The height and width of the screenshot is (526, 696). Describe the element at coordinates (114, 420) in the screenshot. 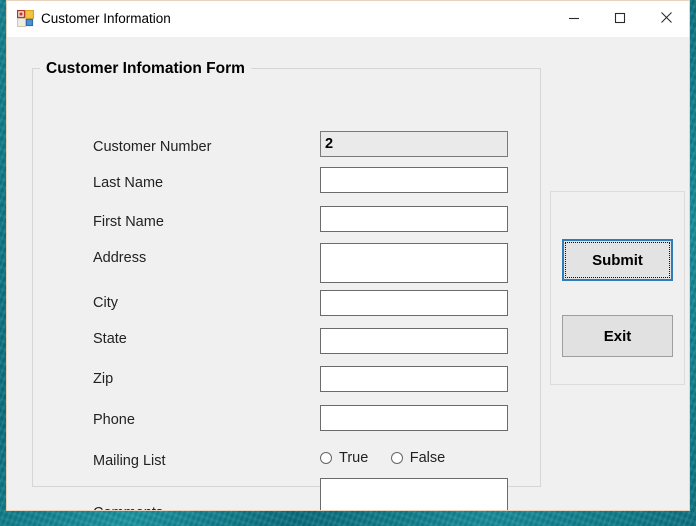

I see `label-phone: Phone` at that location.